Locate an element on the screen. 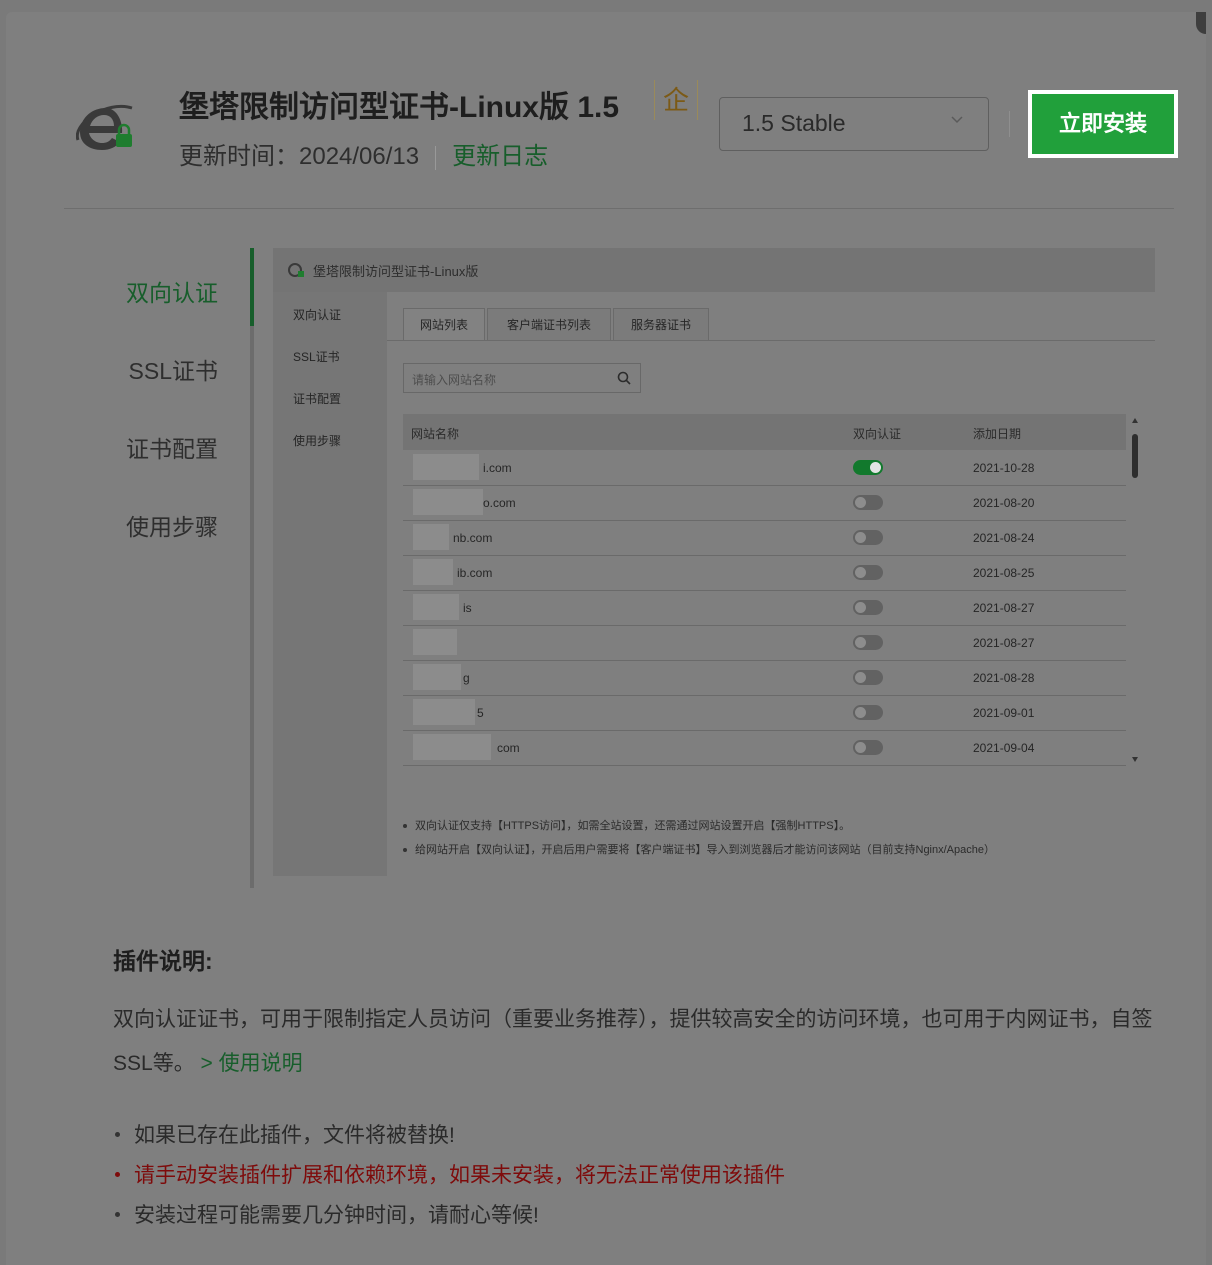  site-name: 5 is located at coordinates (480, 713).